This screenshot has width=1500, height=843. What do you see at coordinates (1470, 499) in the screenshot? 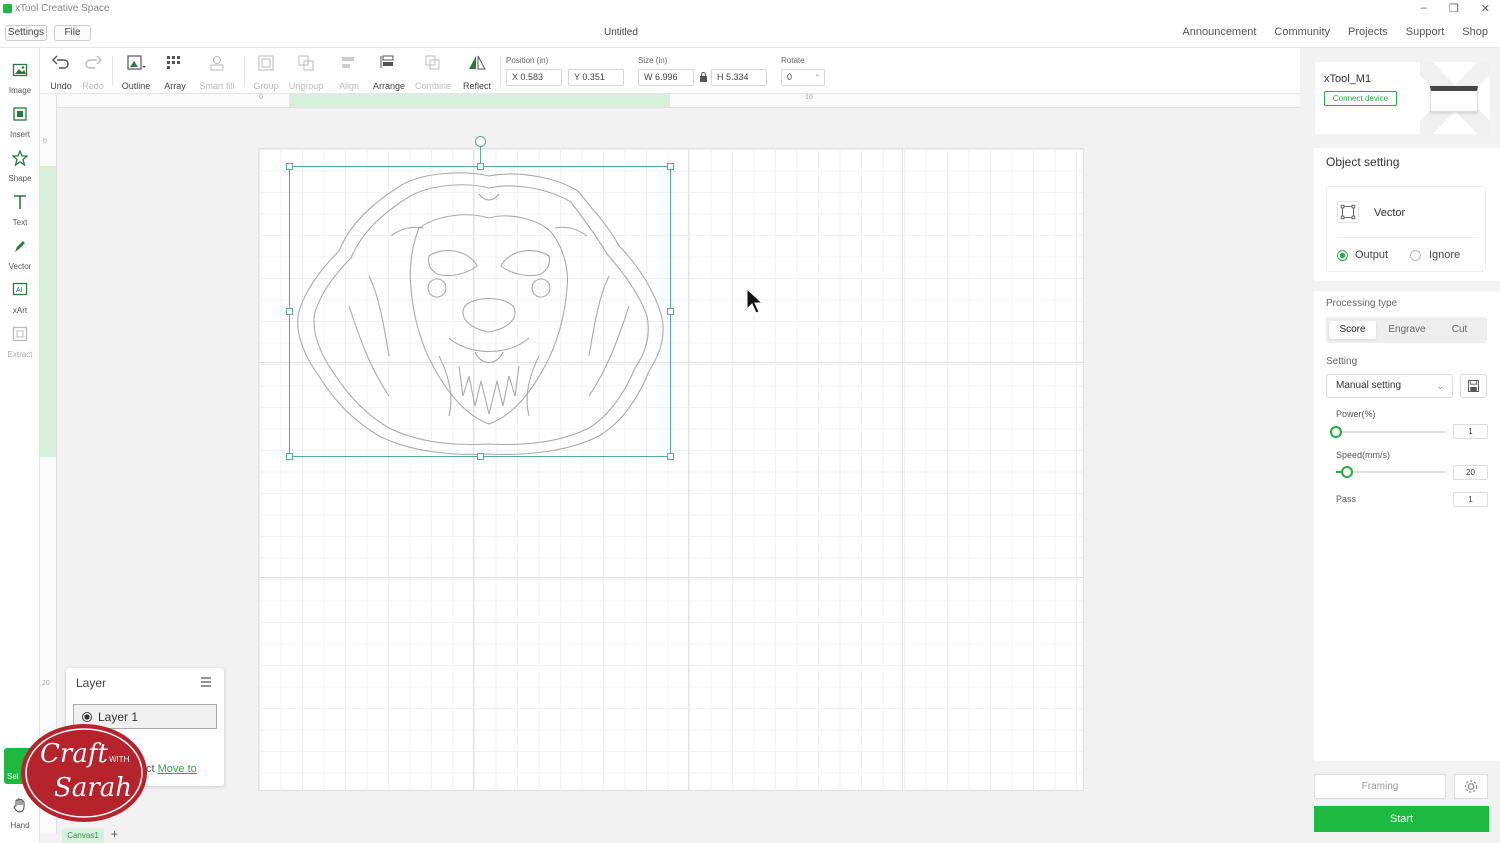
I see `pass-input: 1` at bounding box center [1470, 499].